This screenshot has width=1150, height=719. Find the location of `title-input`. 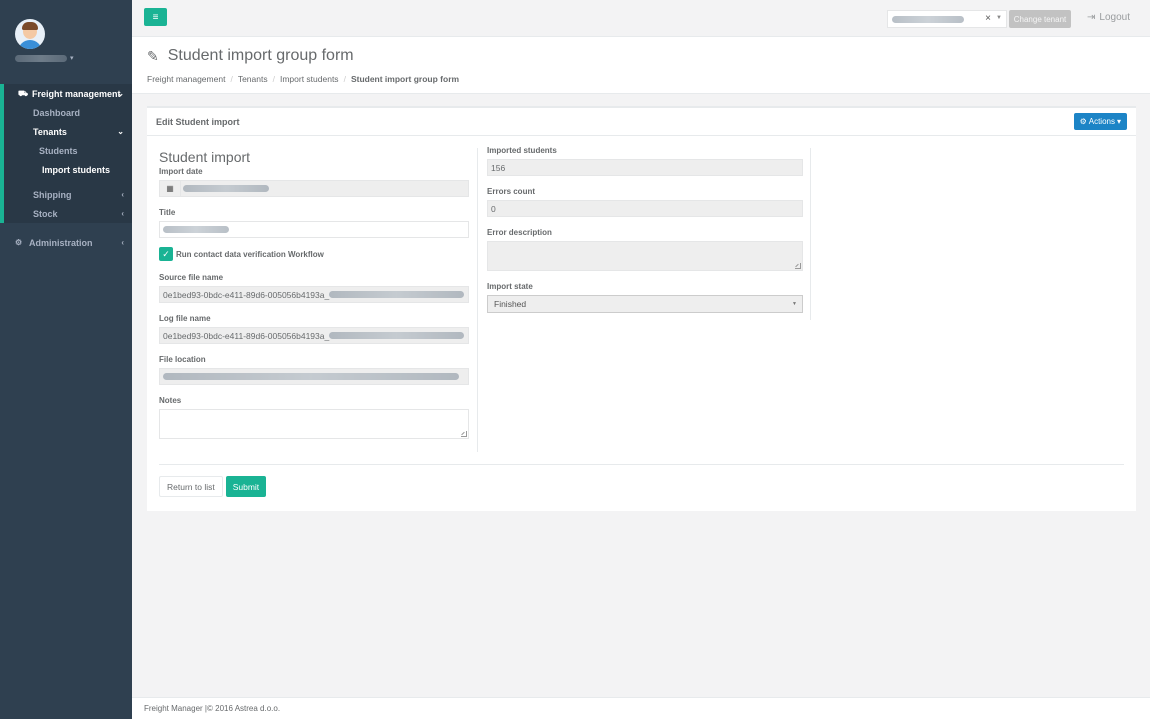

title-input is located at coordinates (314, 229).